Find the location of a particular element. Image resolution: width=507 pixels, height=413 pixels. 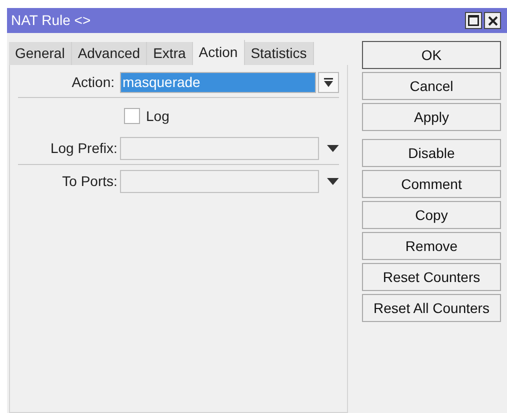

maximize-button is located at coordinates (473, 20).